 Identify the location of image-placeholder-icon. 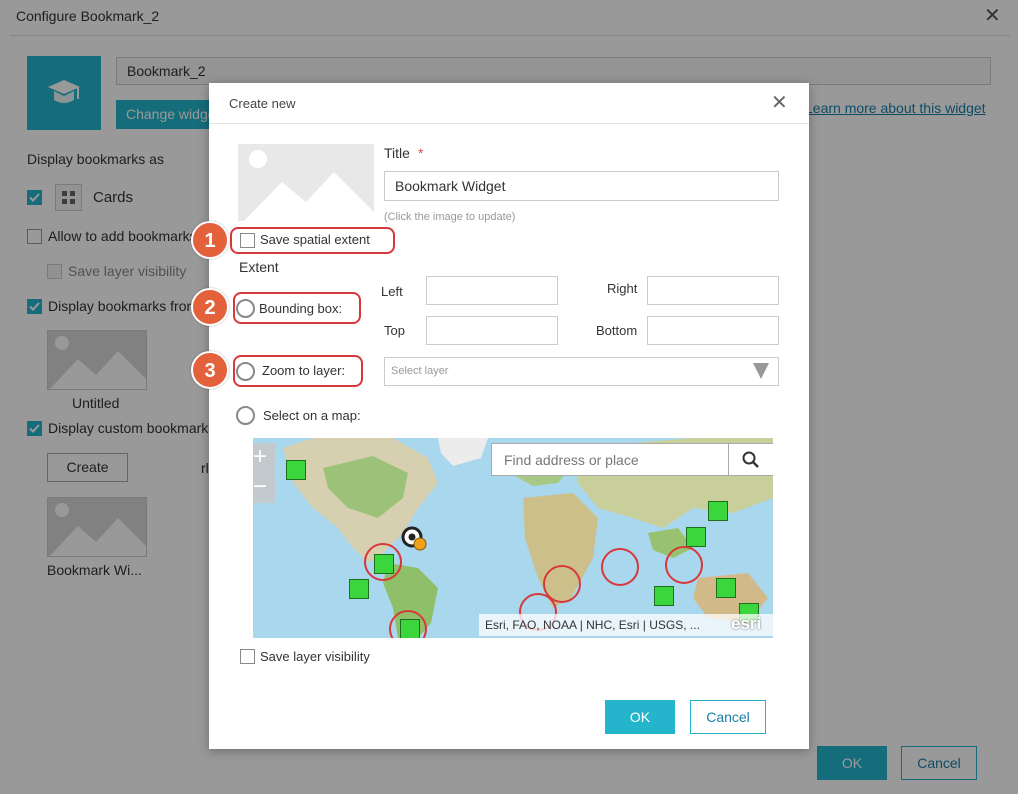
(309, 185).